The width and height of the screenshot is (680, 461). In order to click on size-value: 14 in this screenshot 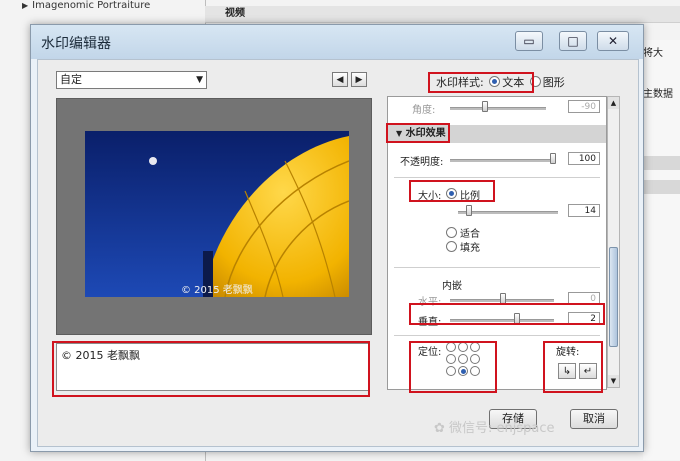, I will do `click(584, 210)`.